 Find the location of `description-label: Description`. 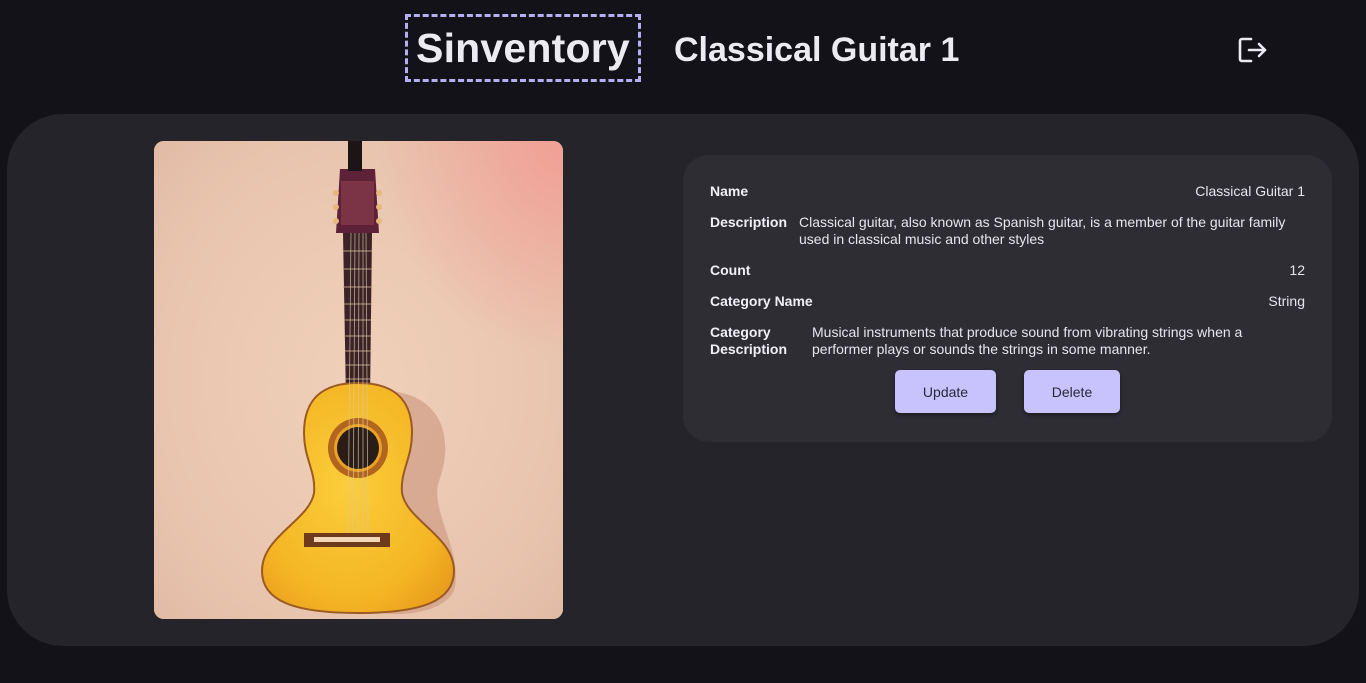

description-label: Description is located at coordinates (749, 222).